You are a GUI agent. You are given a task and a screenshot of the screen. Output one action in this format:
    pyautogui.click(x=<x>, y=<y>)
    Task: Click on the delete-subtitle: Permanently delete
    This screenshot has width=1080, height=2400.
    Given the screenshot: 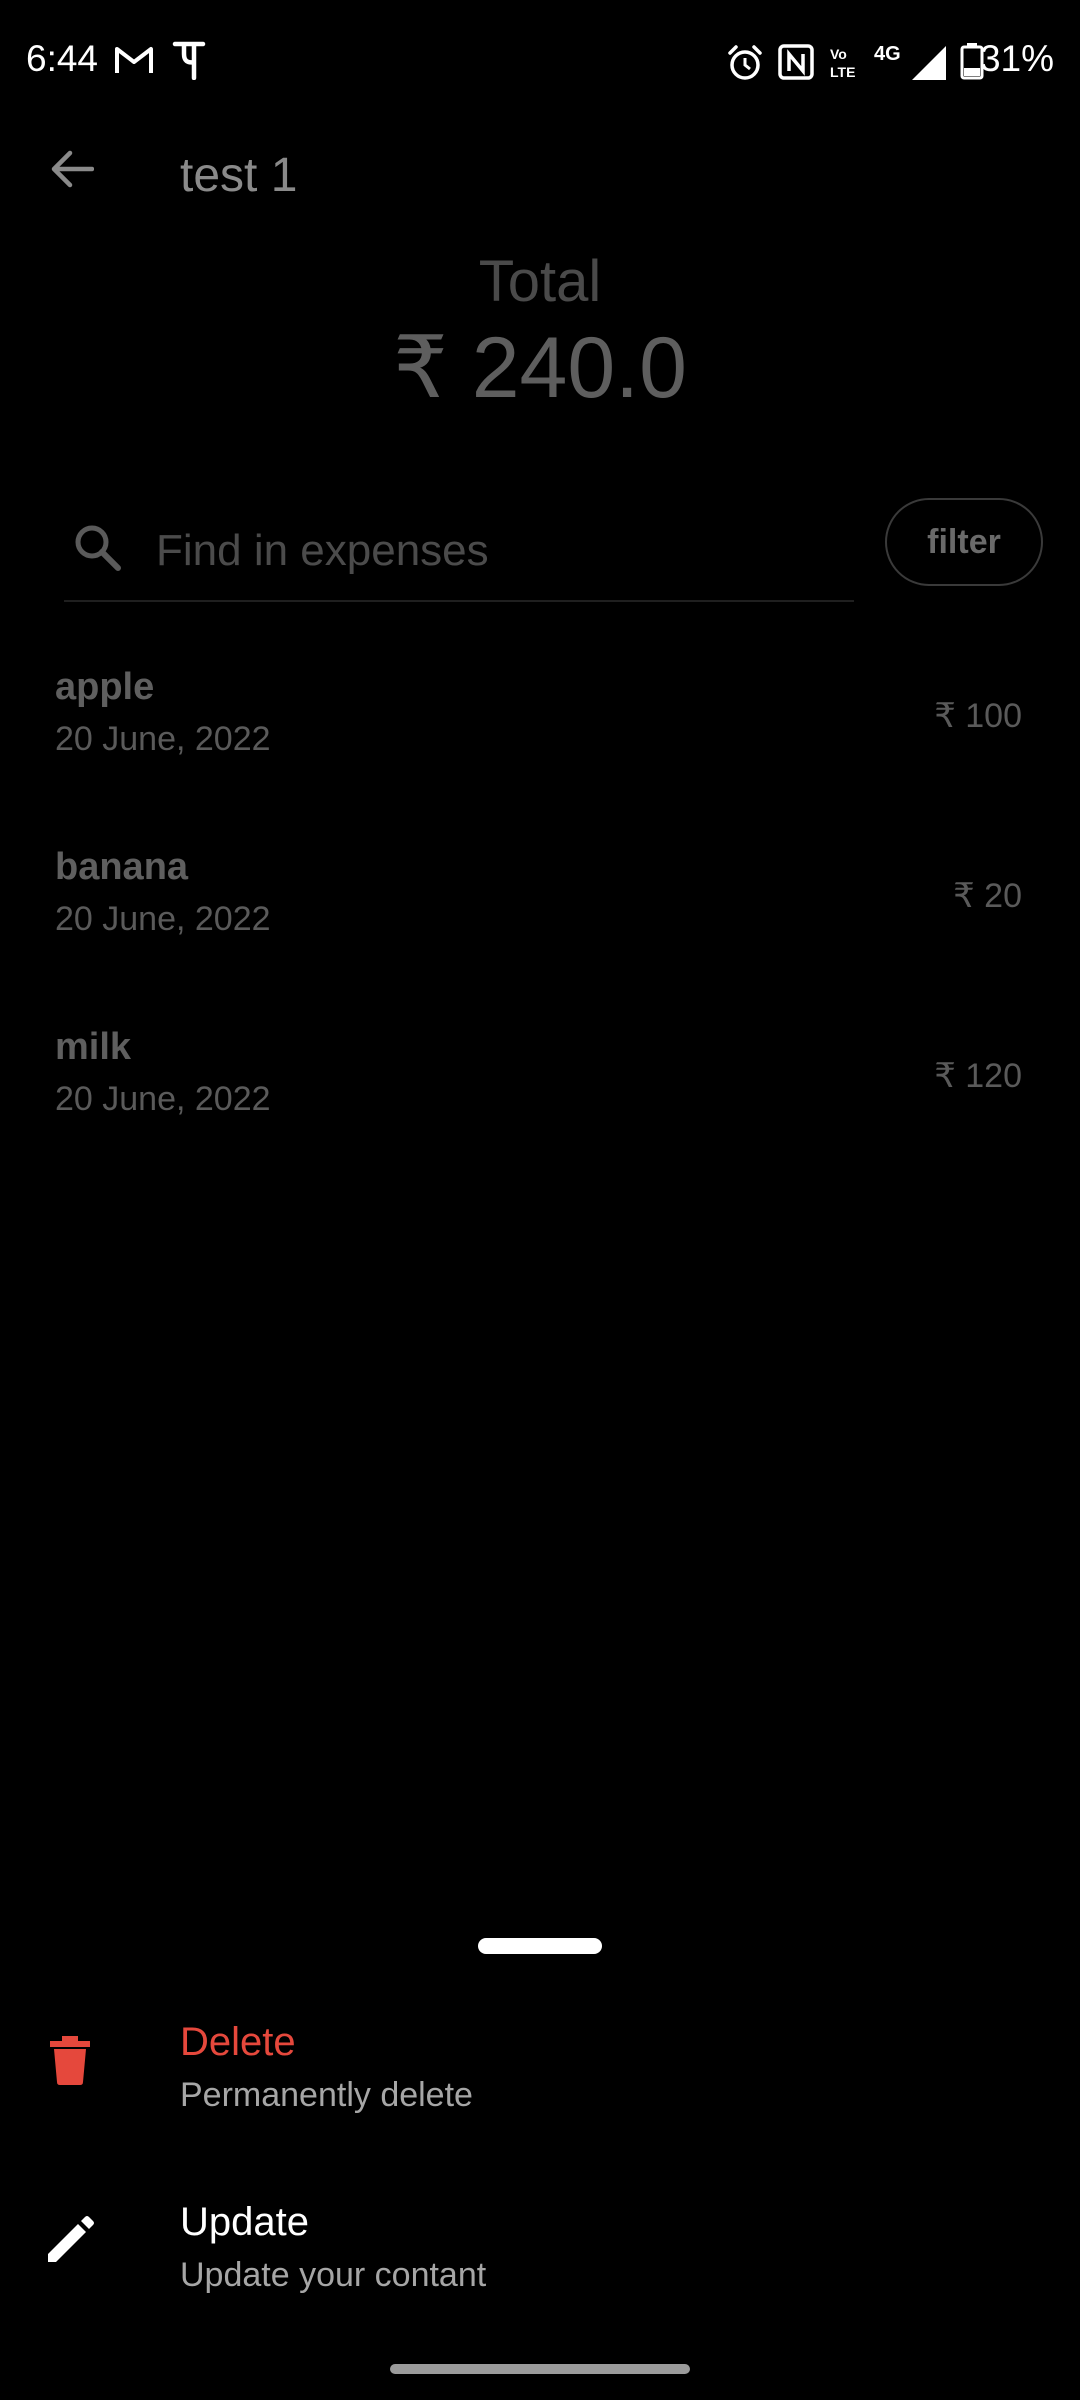 What is the action you would take?
    pyautogui.click(x=326, y=2095)
    